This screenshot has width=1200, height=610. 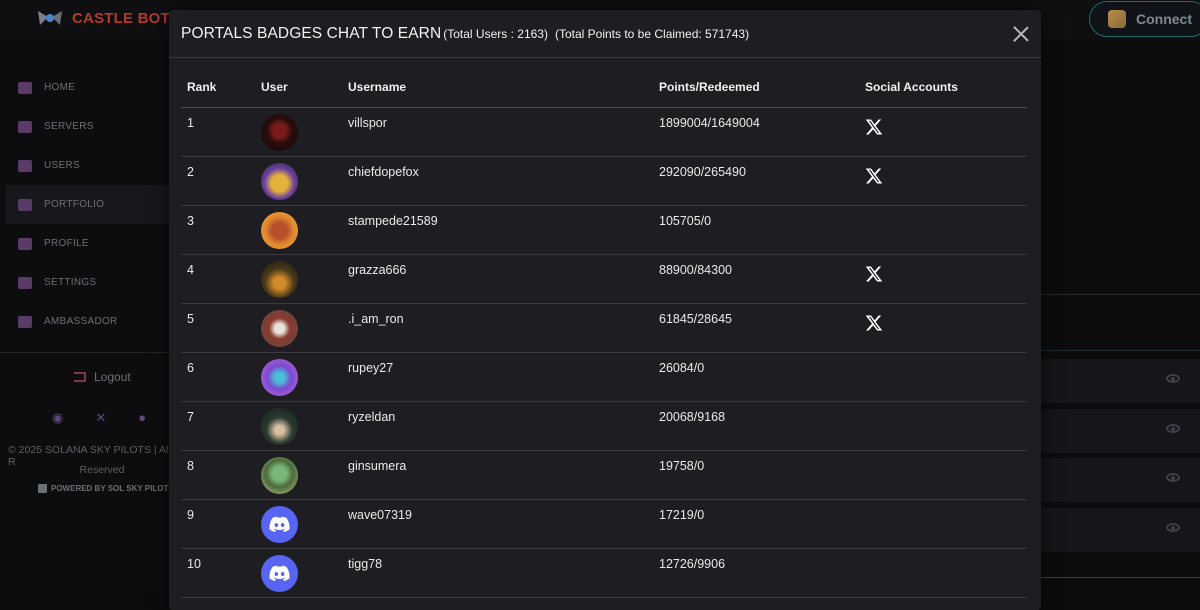 What do you see at coordinates (86, 165) in the screenshot?
I see `sidebar-item-users: USERS` at bounding box center [86, 165].